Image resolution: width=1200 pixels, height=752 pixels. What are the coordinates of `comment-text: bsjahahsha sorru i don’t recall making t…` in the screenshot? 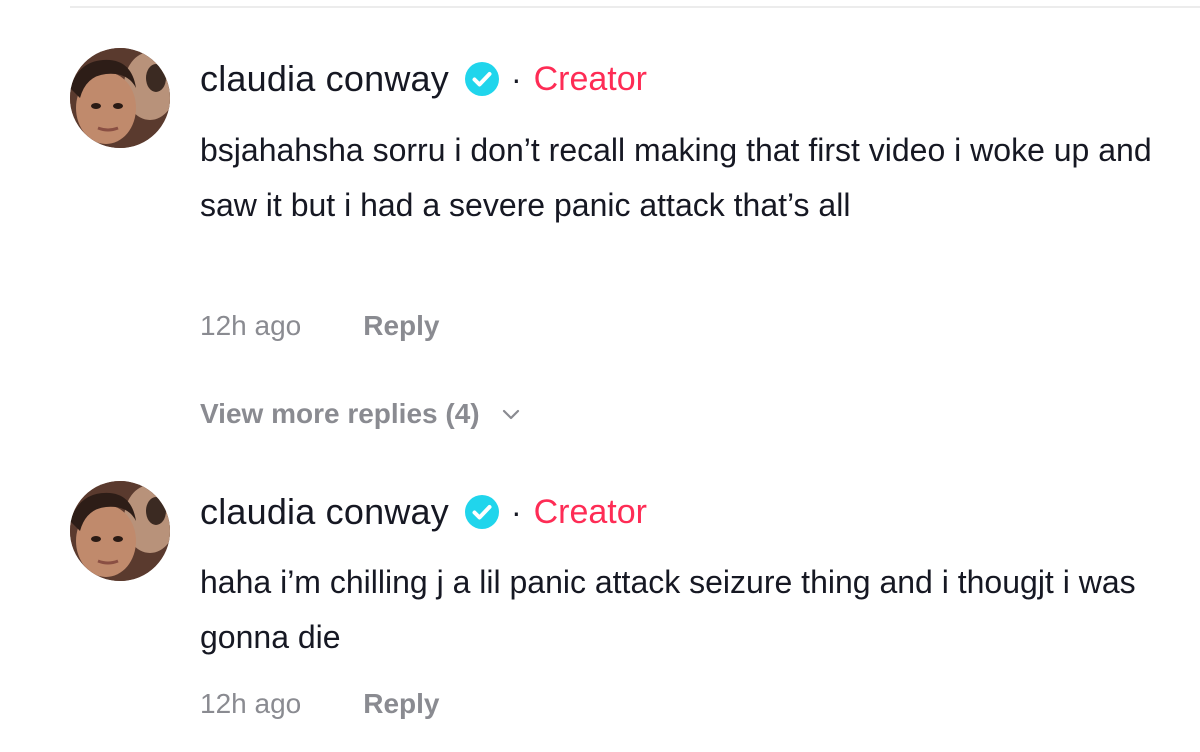 It's located at (676, 177).